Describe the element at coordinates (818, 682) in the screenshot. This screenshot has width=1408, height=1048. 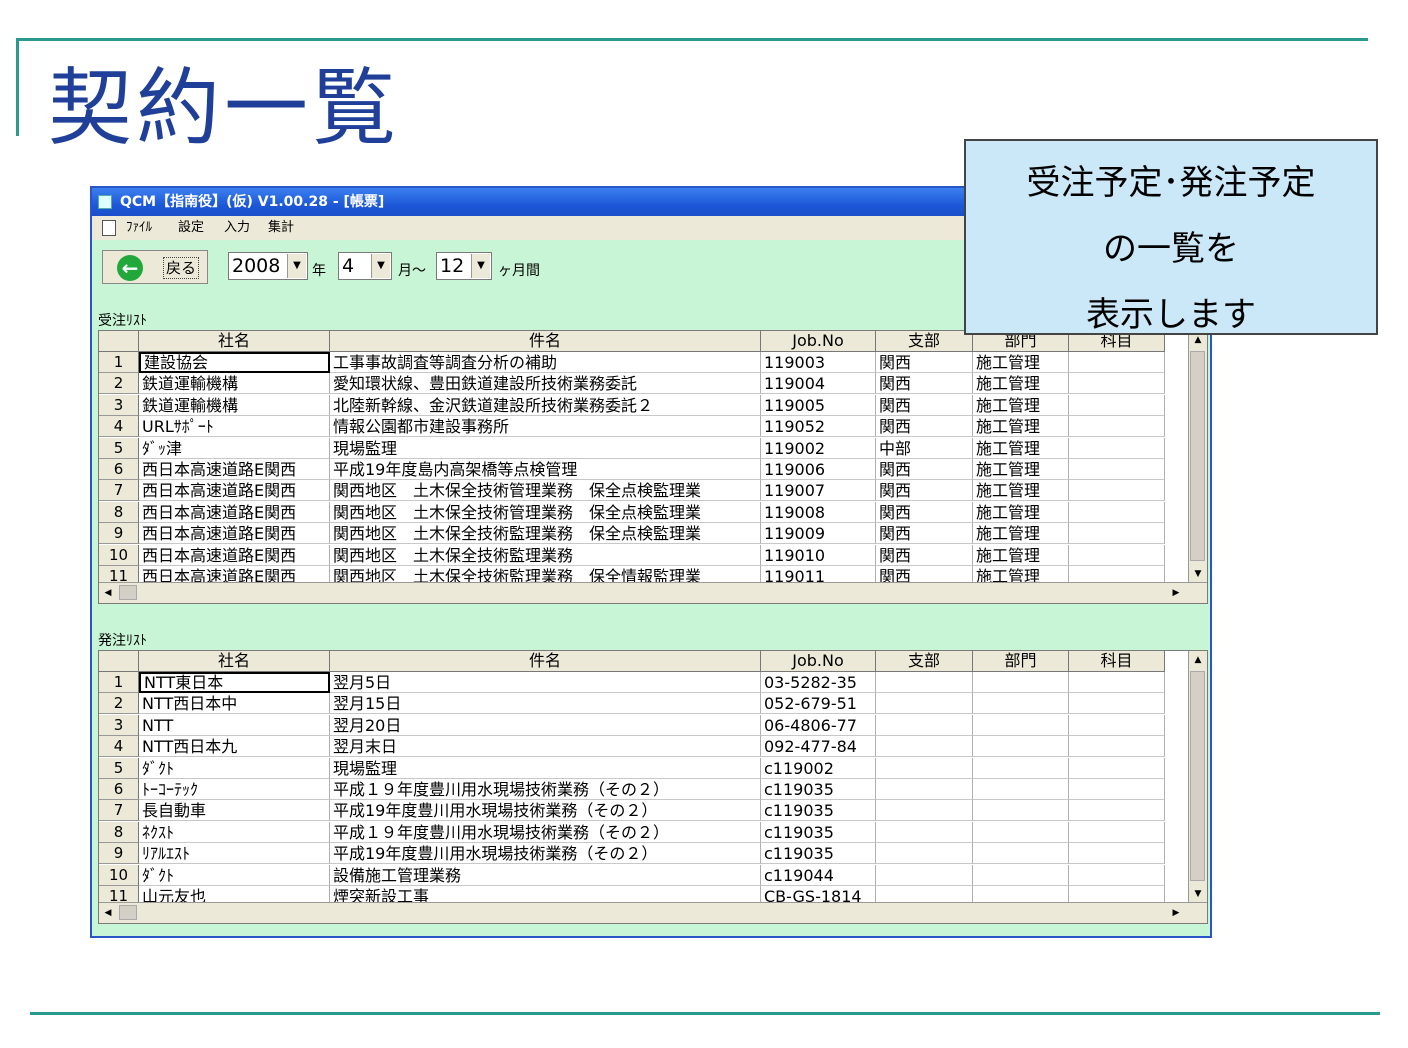
I see `cell-job-no: 03-5282-35` at that location.